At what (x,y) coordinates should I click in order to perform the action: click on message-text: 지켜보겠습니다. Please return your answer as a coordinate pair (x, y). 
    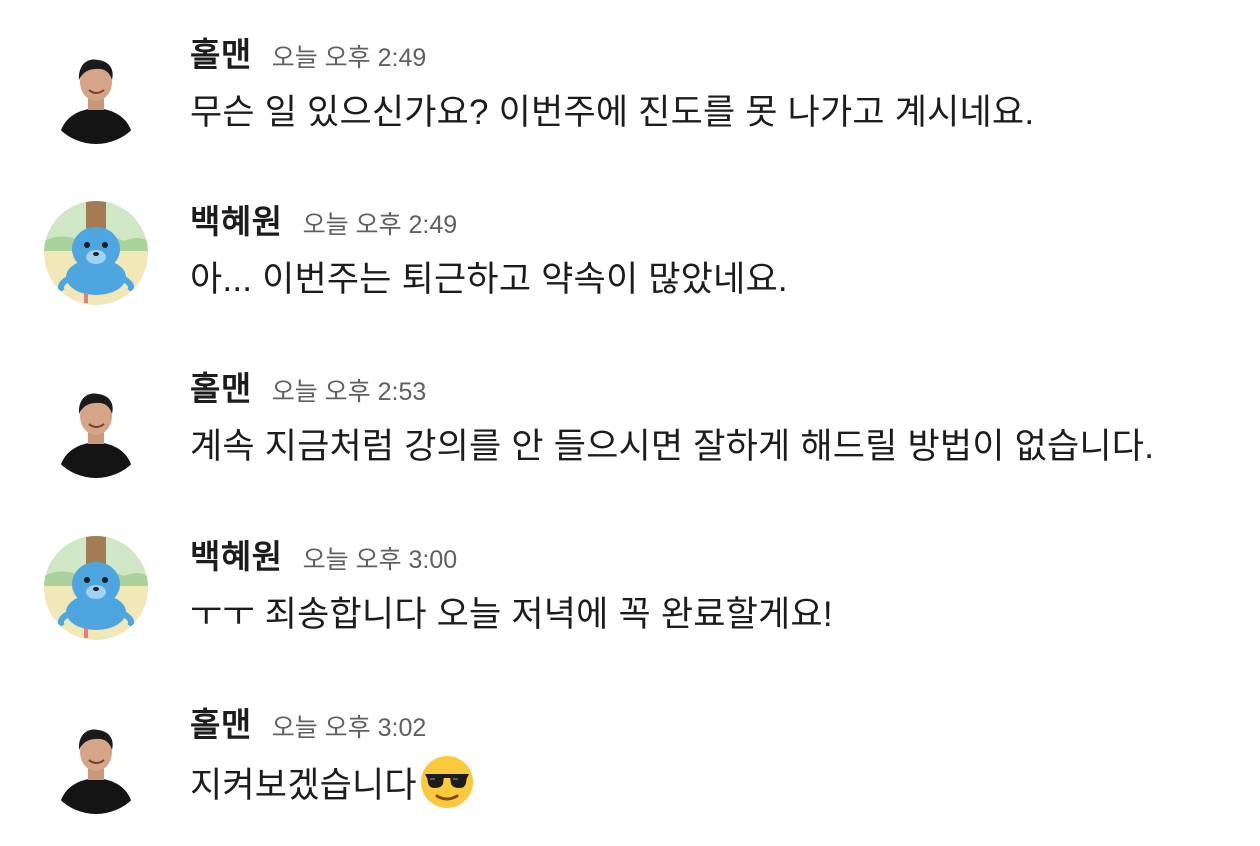
    Looking at the image, I should click on (332, 782).